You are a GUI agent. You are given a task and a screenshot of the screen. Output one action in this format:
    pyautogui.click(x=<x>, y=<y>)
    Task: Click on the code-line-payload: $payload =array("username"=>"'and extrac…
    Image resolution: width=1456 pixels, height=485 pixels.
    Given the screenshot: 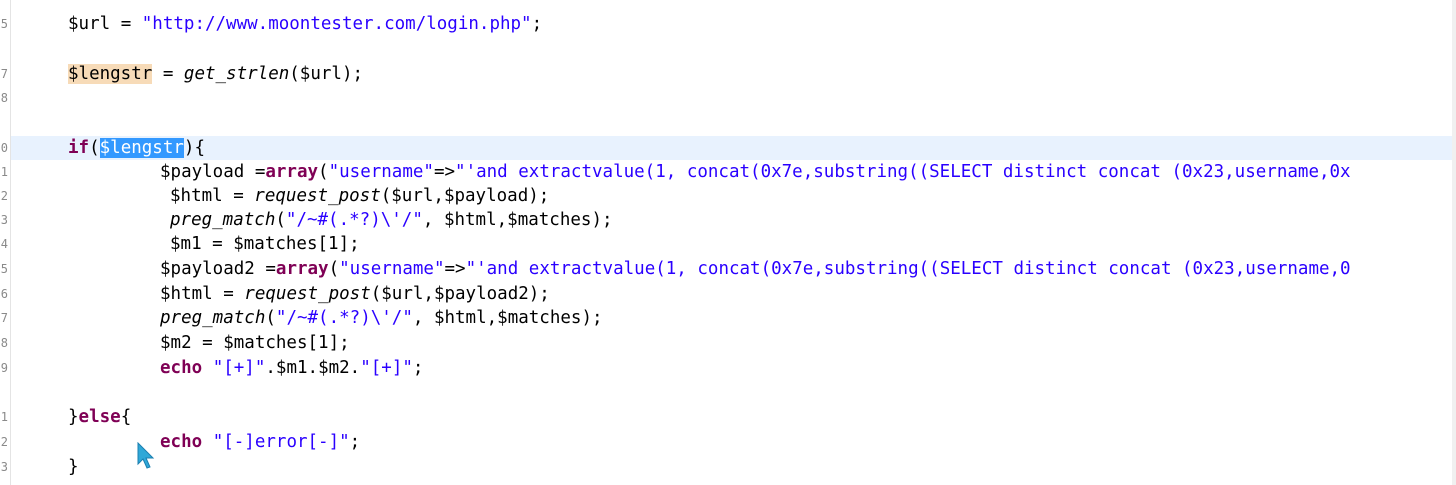 What is the action you would take?
    pyautogui.click(x=733, y=172)
    